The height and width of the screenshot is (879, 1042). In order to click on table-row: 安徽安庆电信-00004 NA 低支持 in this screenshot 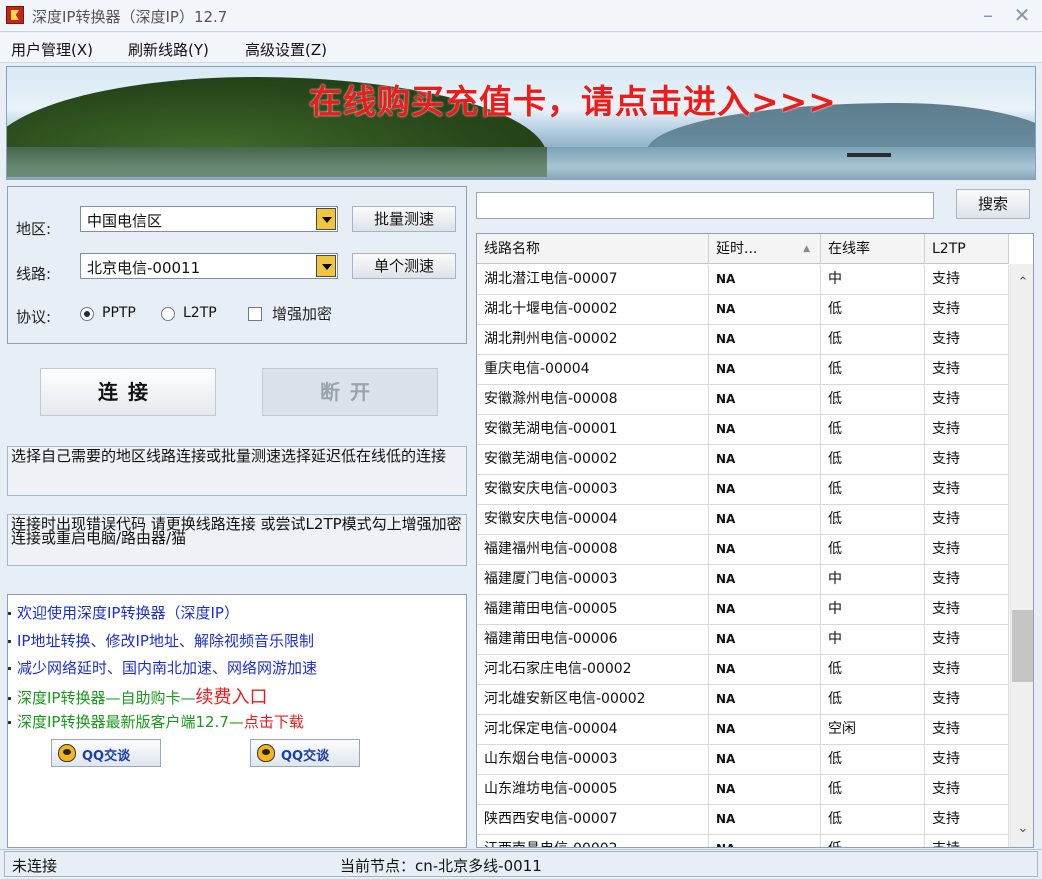, I will do `click(743, 520)`.